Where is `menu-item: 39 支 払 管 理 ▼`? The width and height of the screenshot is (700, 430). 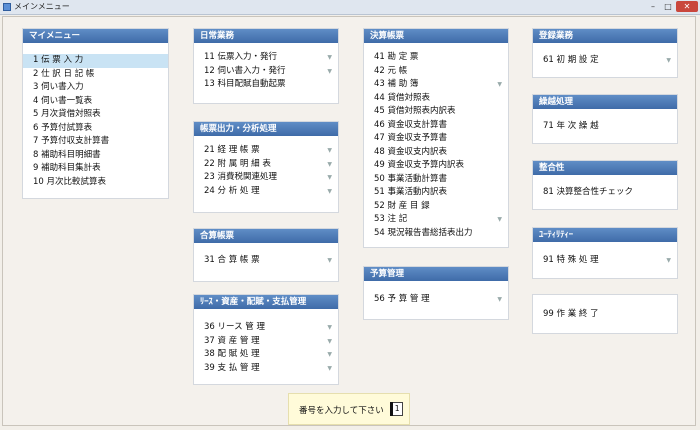 menu-item: 39 支 払 管 理 ▼ is located at coordinates (266, 369).